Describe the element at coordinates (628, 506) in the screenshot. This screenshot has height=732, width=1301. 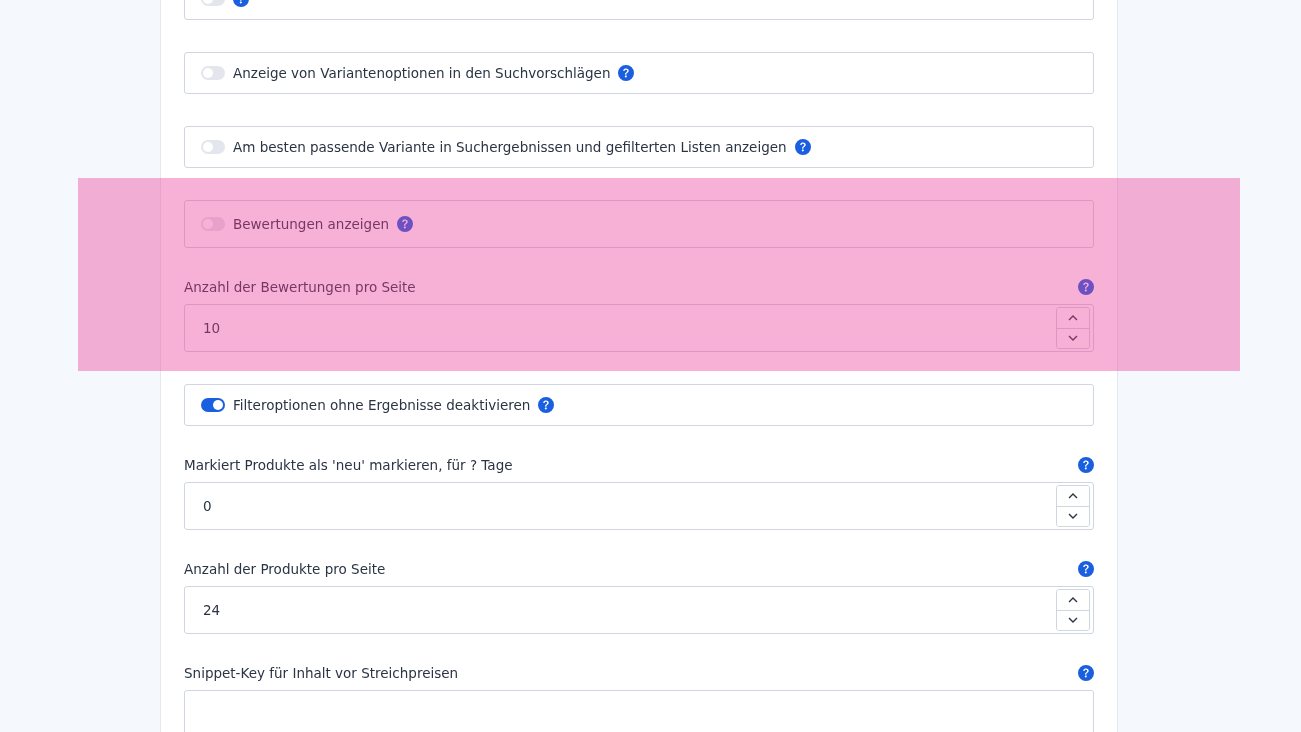
I see `input-field: 0` at that location.